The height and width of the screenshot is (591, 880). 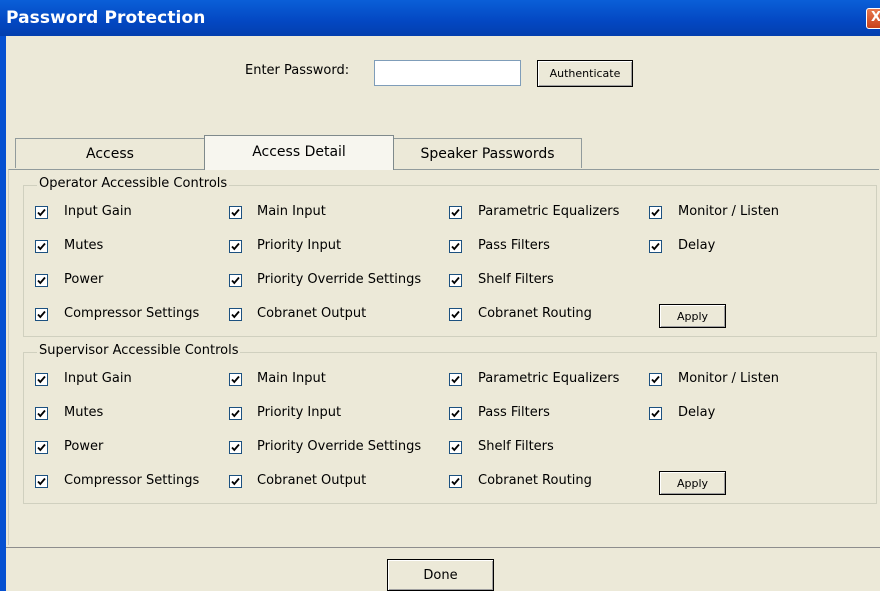 I want to click on tab-access: Access, so click(x=110, y=153).